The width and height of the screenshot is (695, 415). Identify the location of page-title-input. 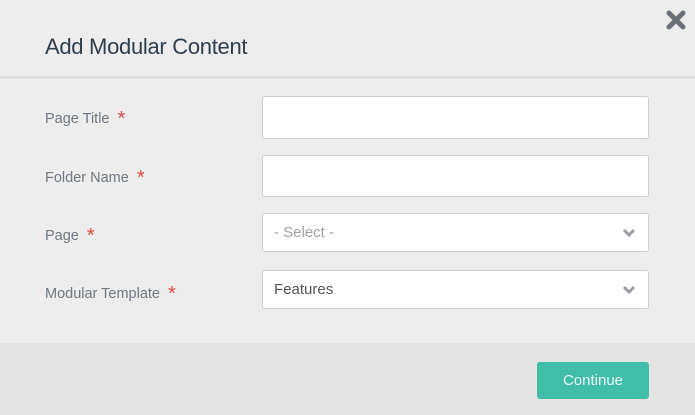
(455, 117).